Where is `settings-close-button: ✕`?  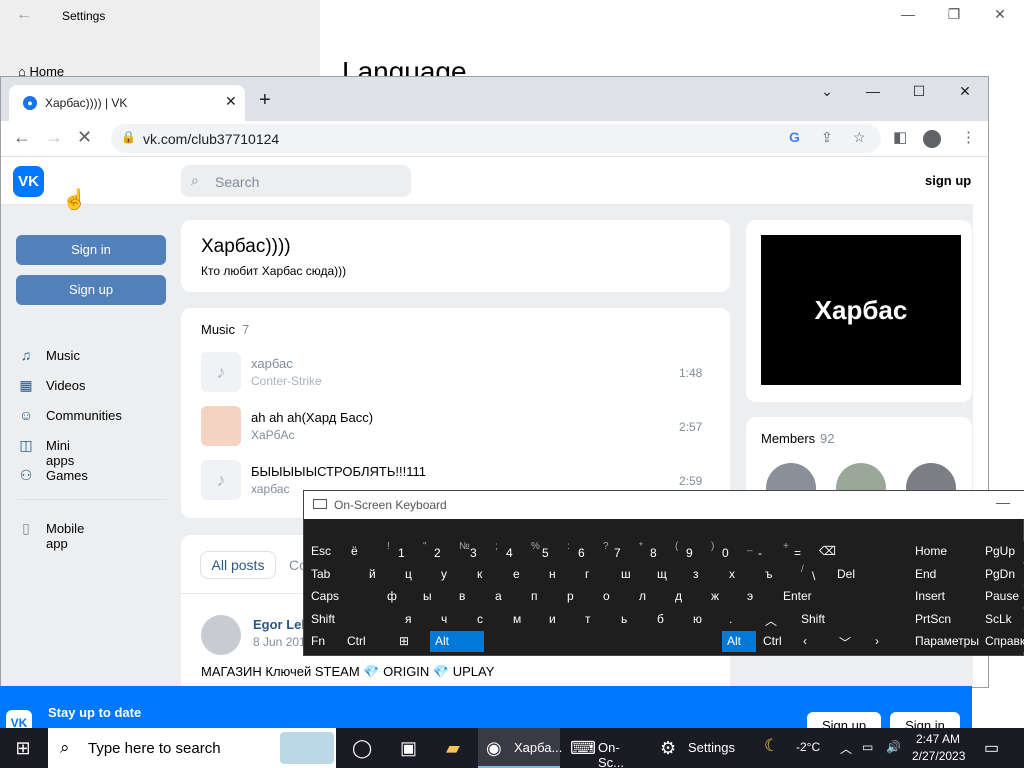
settings-close-button: ✕ is located at coordinates (1000, 14).